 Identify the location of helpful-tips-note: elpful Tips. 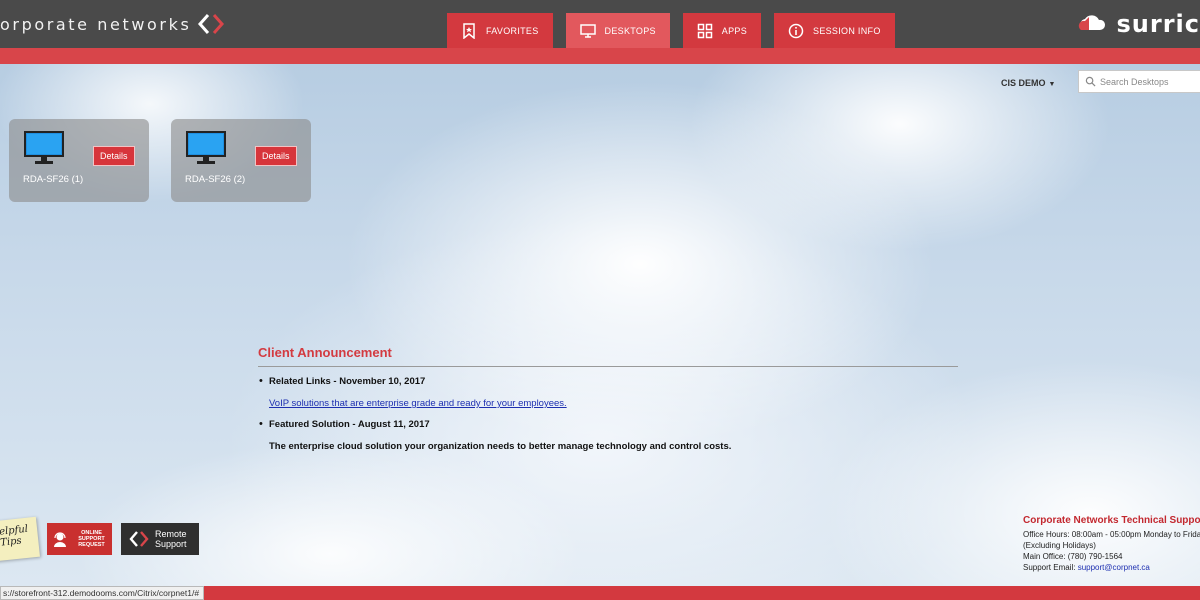
(20, 539).